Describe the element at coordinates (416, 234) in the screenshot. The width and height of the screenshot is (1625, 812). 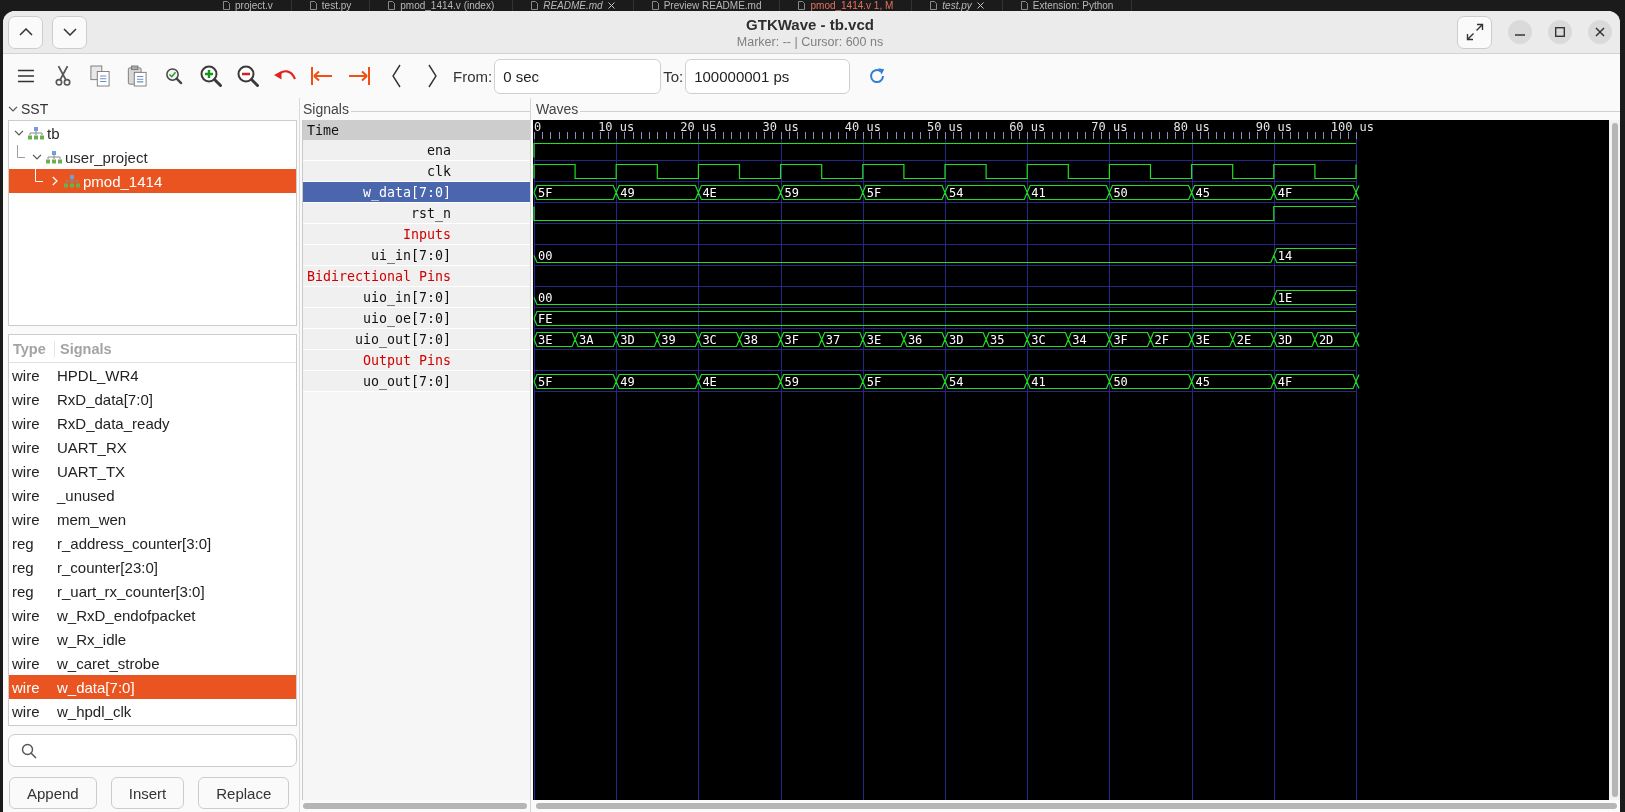
I see `comment-row: Inputs` at that location.